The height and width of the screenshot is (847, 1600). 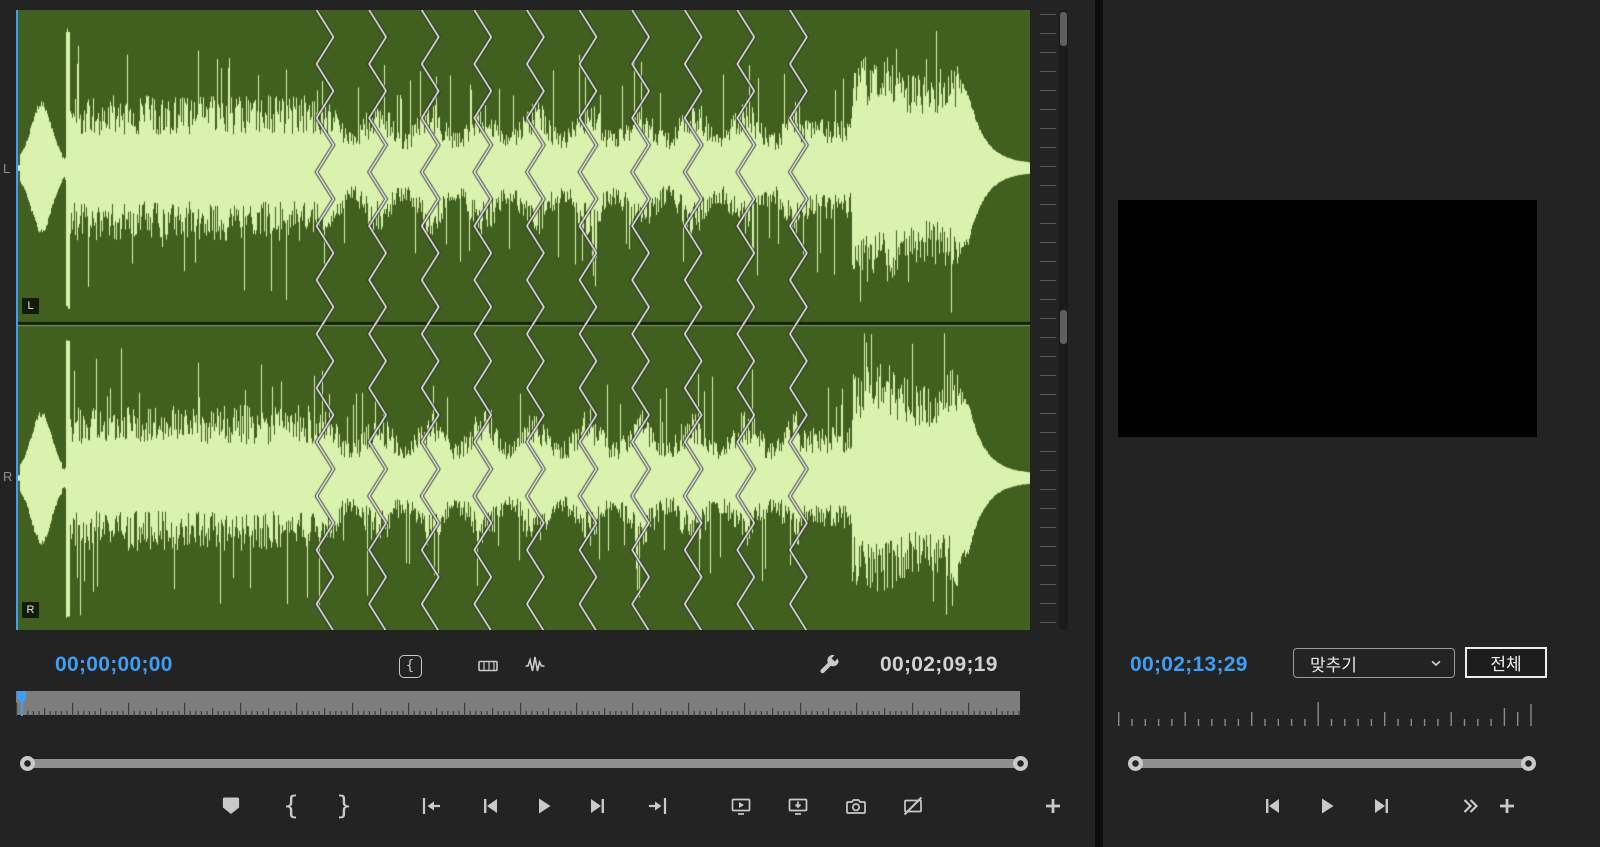 I want to click on mark-in-button: {, so click(x=291, y=806).